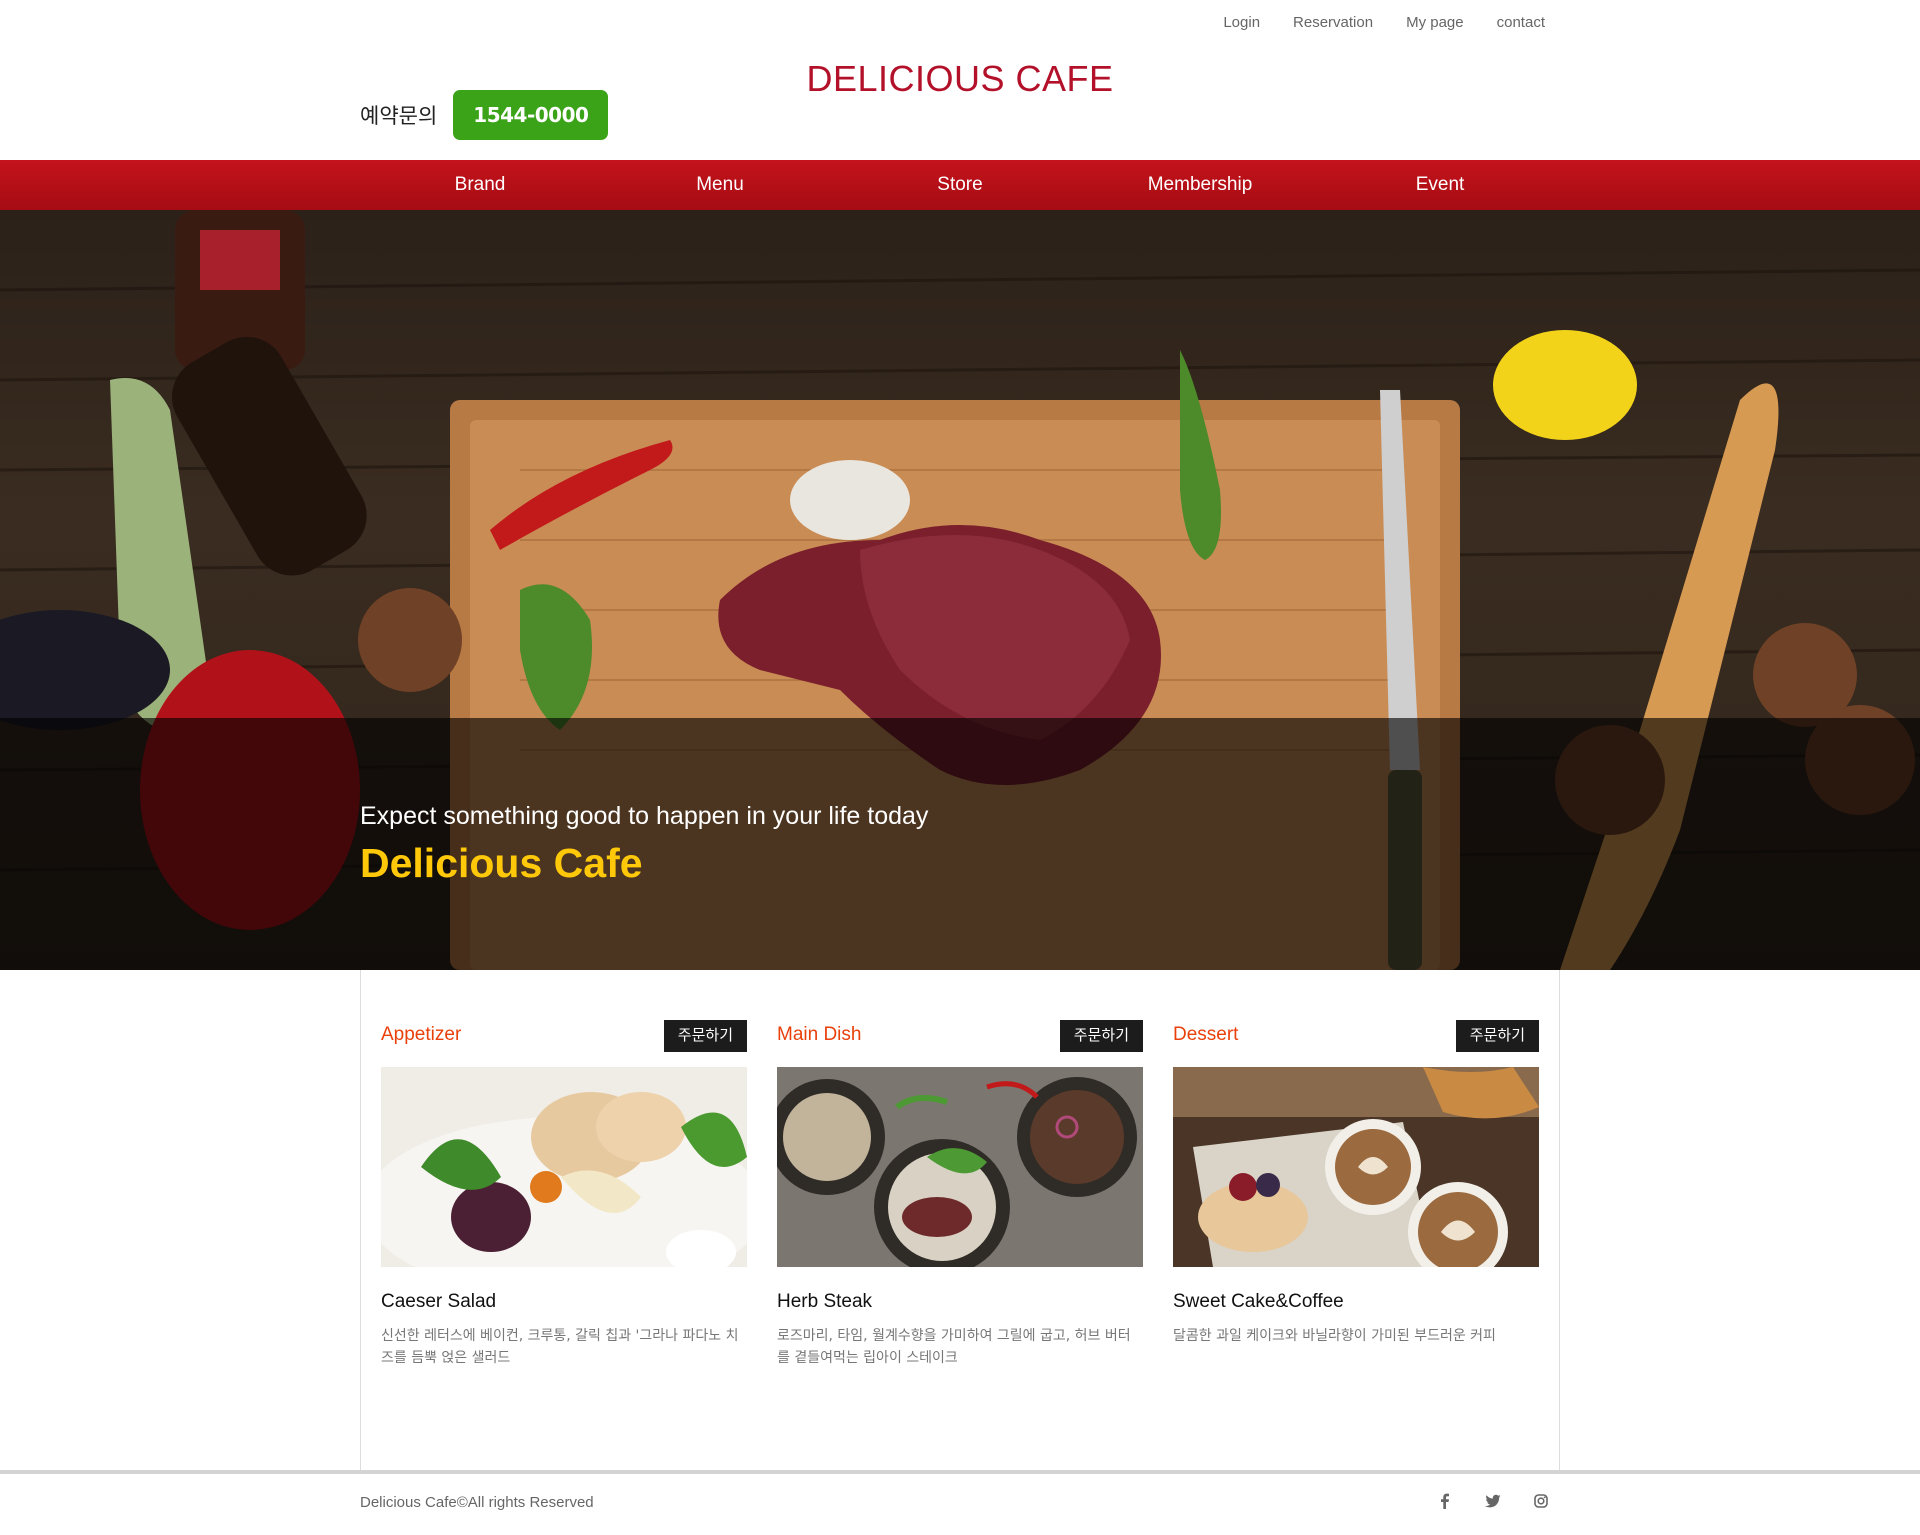  Describe the element at coordinates (720, 185) in the screenshot. I see `nav-menu: Menu` at that location.